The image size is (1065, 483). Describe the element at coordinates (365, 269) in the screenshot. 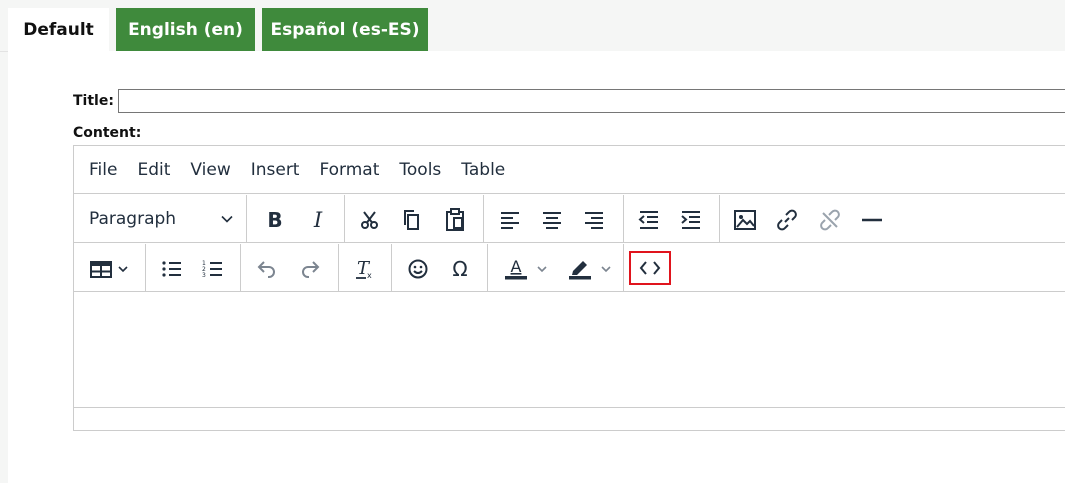

I see `clear-format-icon: Tx` at that location.